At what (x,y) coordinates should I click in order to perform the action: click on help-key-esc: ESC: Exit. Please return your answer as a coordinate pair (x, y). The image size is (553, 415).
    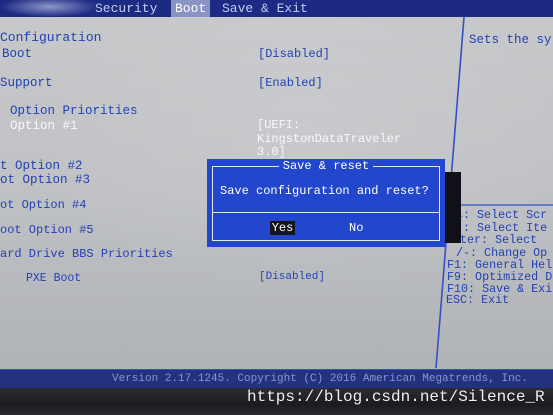
    Looking at the image, I should click on (478, 300).